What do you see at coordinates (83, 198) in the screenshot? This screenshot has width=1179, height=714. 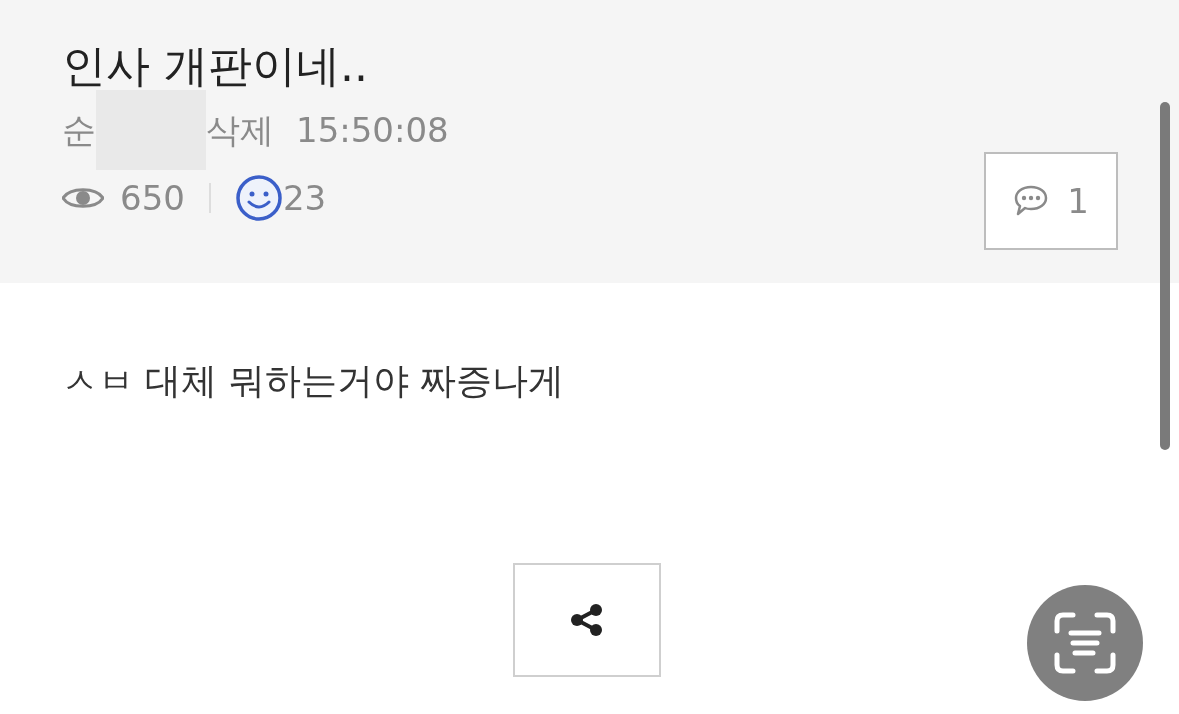 I see `eye-icon` at bounding box center [83, 198].